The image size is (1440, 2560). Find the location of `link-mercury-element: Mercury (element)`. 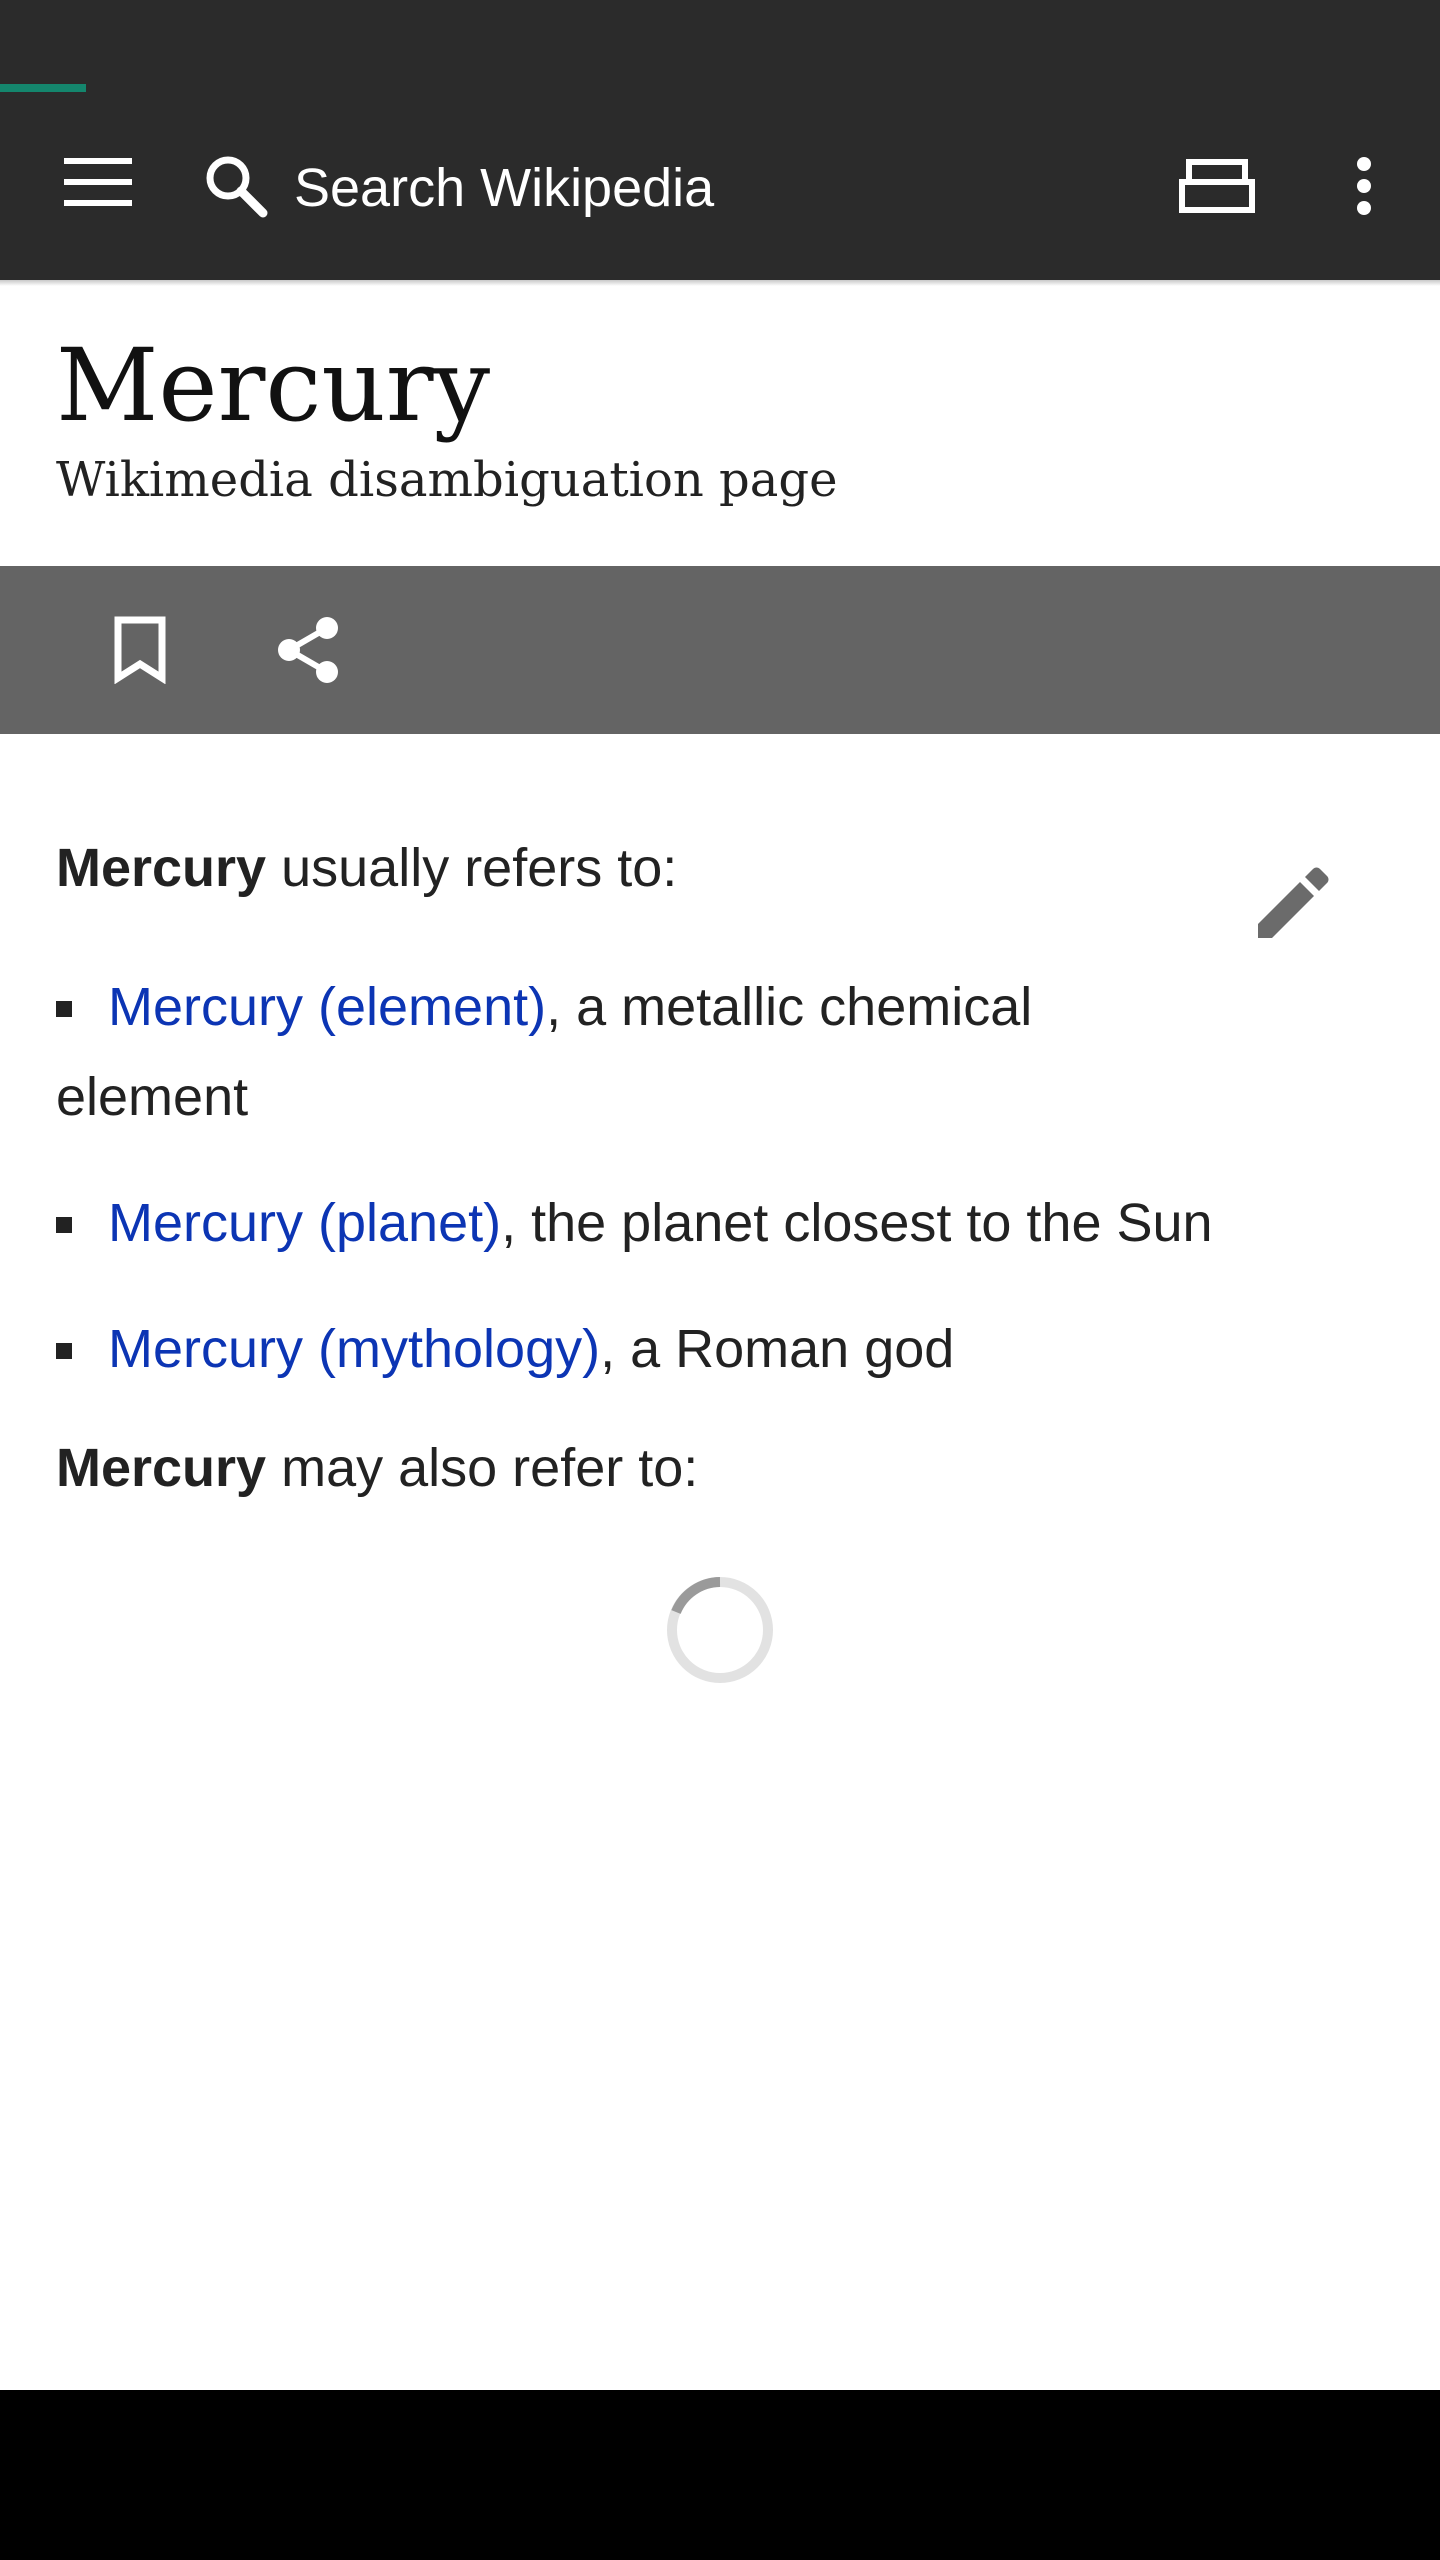

link-mercury-element: Mercury (element) is located at coordinates (327, 1007).